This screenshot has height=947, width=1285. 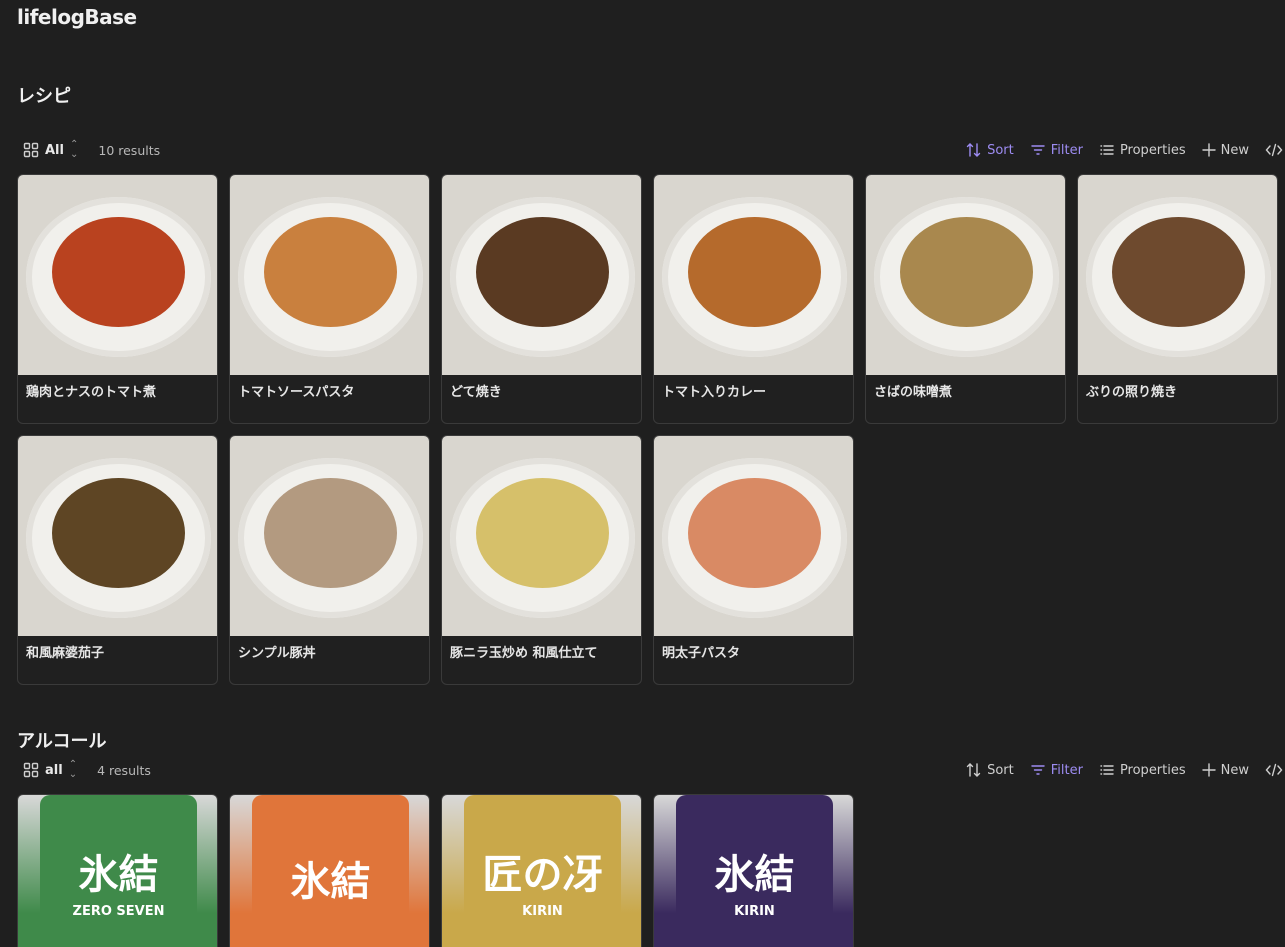 I want to click on recipe-card: 豚ニラ玉炒め 和風仕立て, so click(x=541, y=560).